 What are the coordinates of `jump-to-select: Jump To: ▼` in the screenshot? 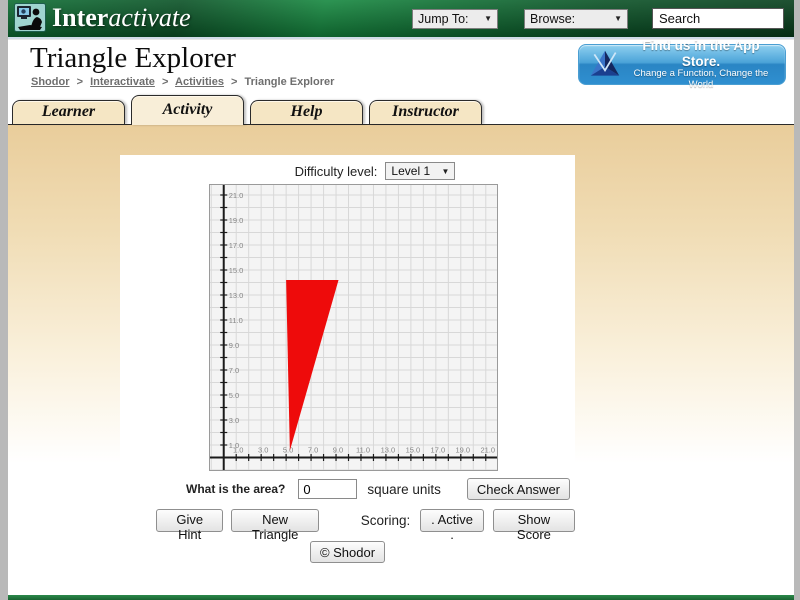 It's located at (455, 18).